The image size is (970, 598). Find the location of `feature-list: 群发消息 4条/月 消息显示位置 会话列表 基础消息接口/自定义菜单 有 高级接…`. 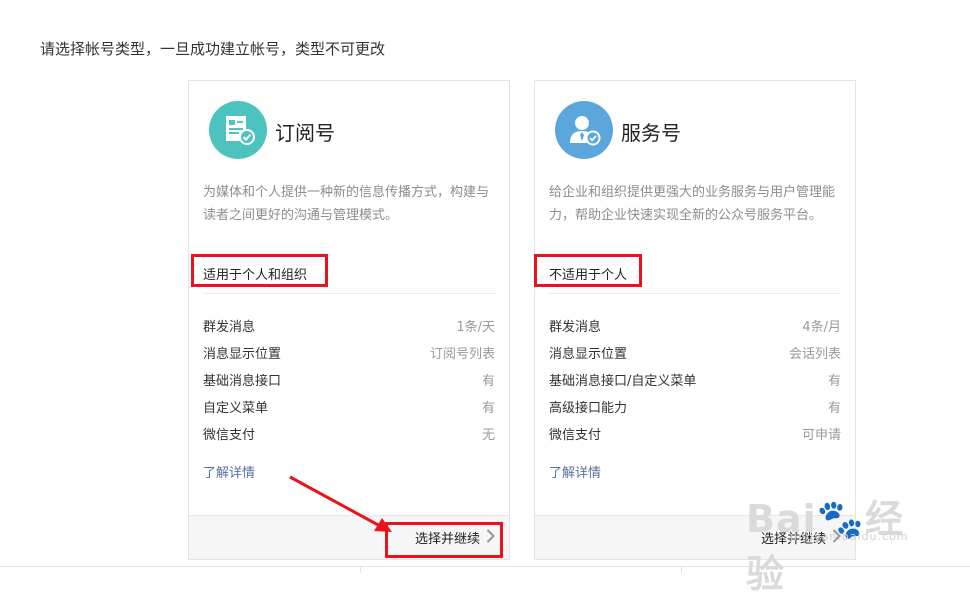

feature-list: 群发消息 4条/月 消息显示位置 会话列表 基础消息接口/自定义菜单 有 高级接… is located at coordinates (695, 379).